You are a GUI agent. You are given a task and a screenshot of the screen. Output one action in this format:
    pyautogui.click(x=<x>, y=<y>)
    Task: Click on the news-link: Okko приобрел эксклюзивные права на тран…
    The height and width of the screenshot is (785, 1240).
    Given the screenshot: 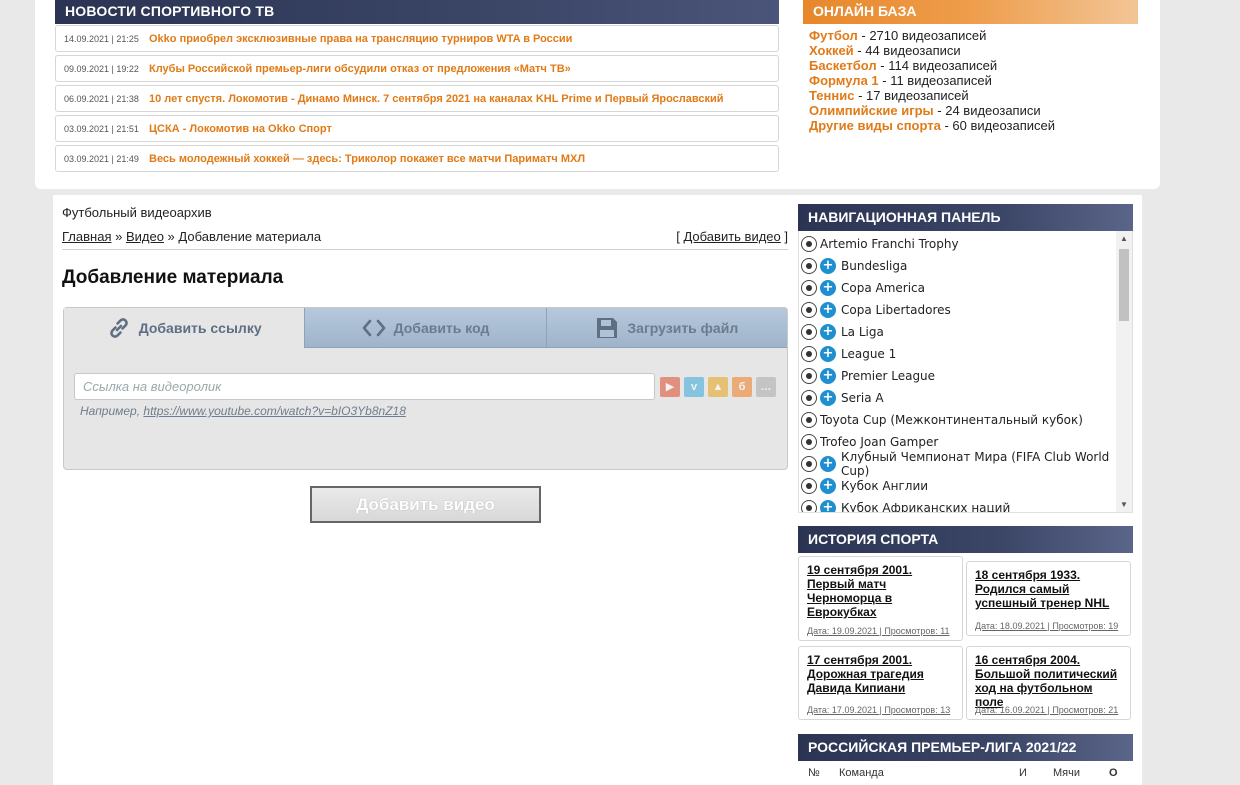 What is the action you would take?
    pyautogui.click(x=360, y=39)
    